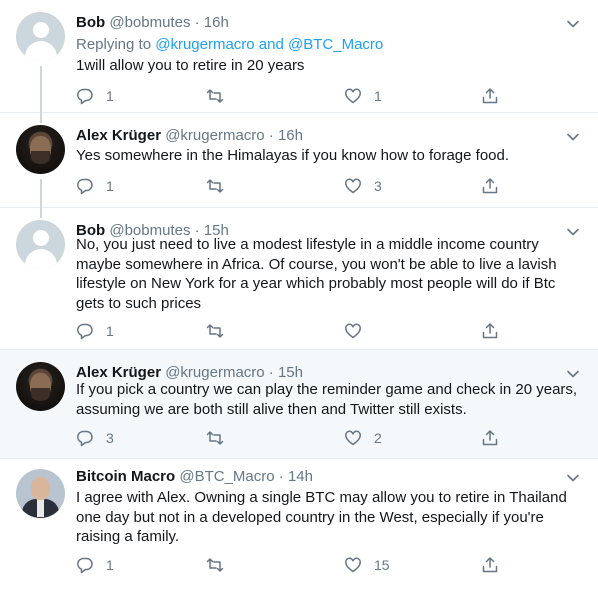  What do you see at coordinates (125, 476) in the screenshot?
I see `author-name: Bitcoin Macro` at bounding box center [125, 476].